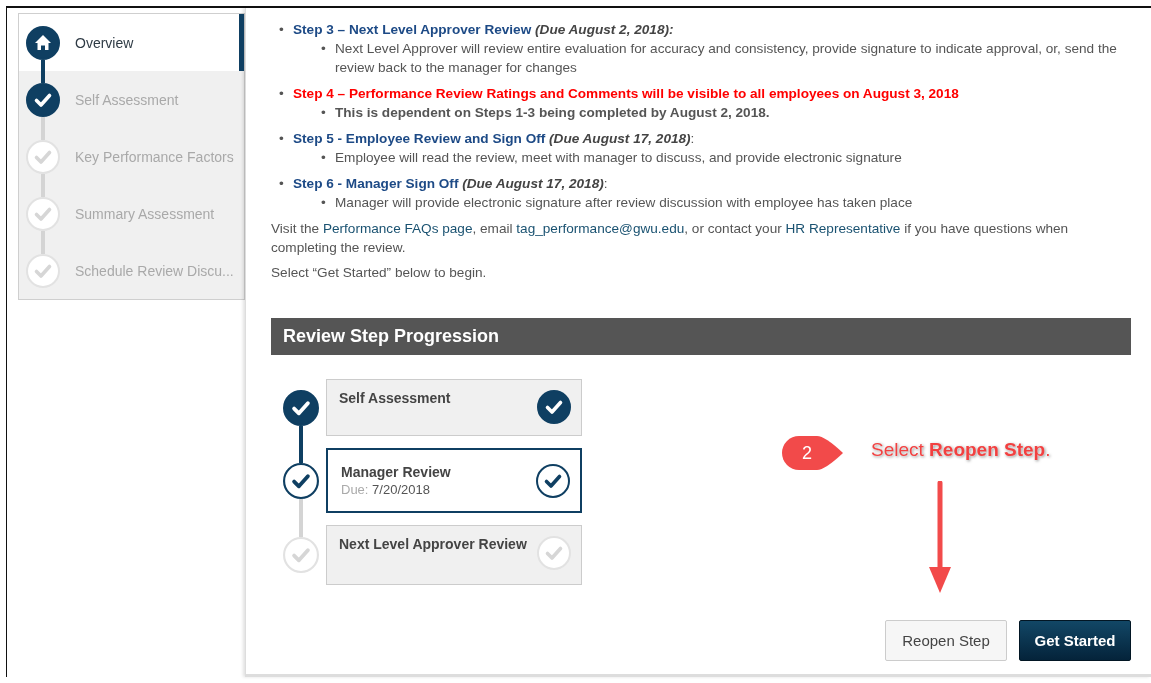 The height and width of the screenshot is (683, 1151). Describe the element at coordinates (450, 184) in the screenshot. I see `step-heading: Step 6 - Manager Sign Off (Due August 17, 2018):` at that location.